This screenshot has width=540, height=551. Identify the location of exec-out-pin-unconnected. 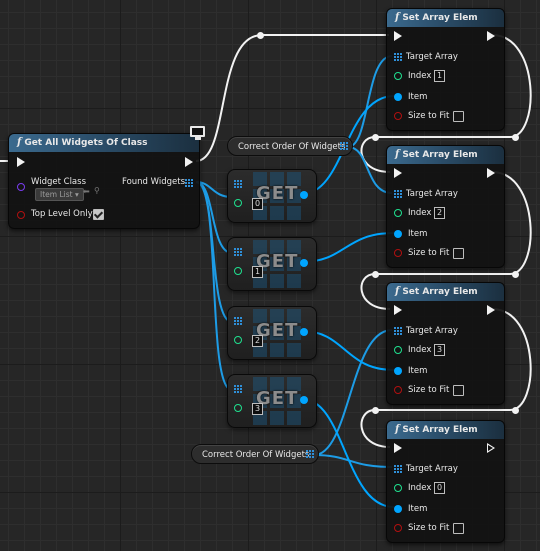
(491, 448).